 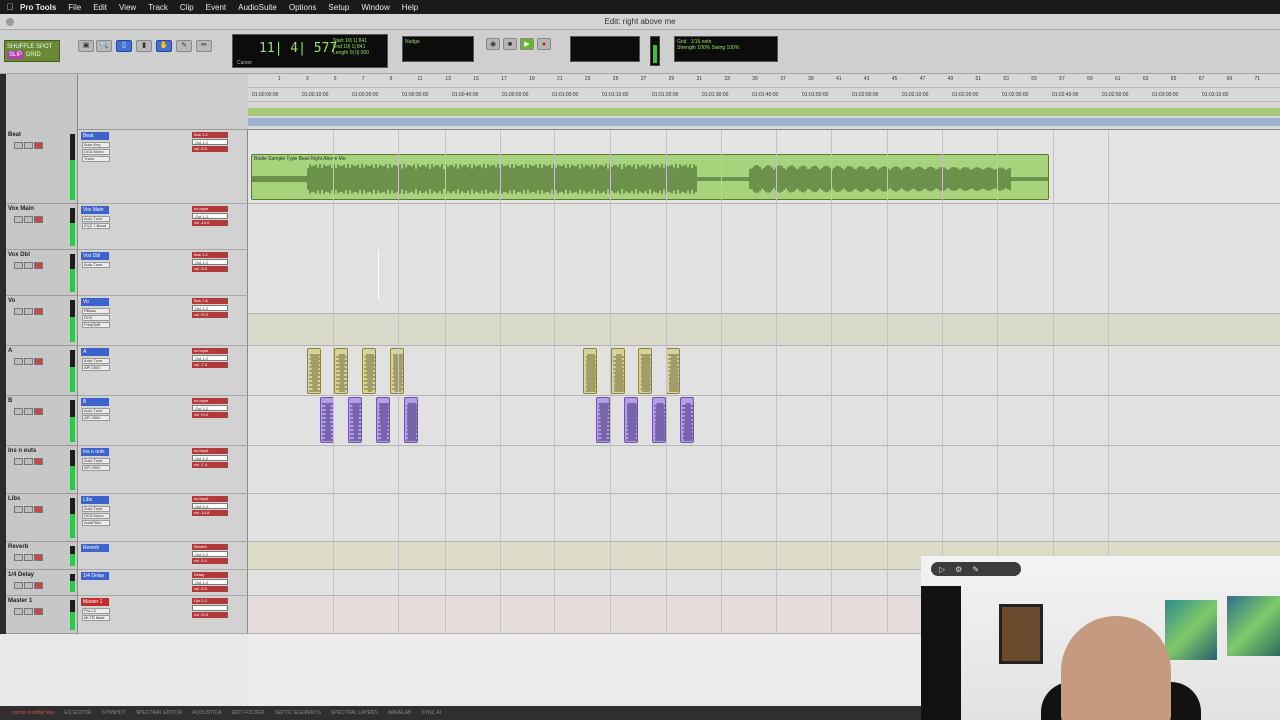 I want to click on io-slot: vol -14.8, so click(x=210, y=513).